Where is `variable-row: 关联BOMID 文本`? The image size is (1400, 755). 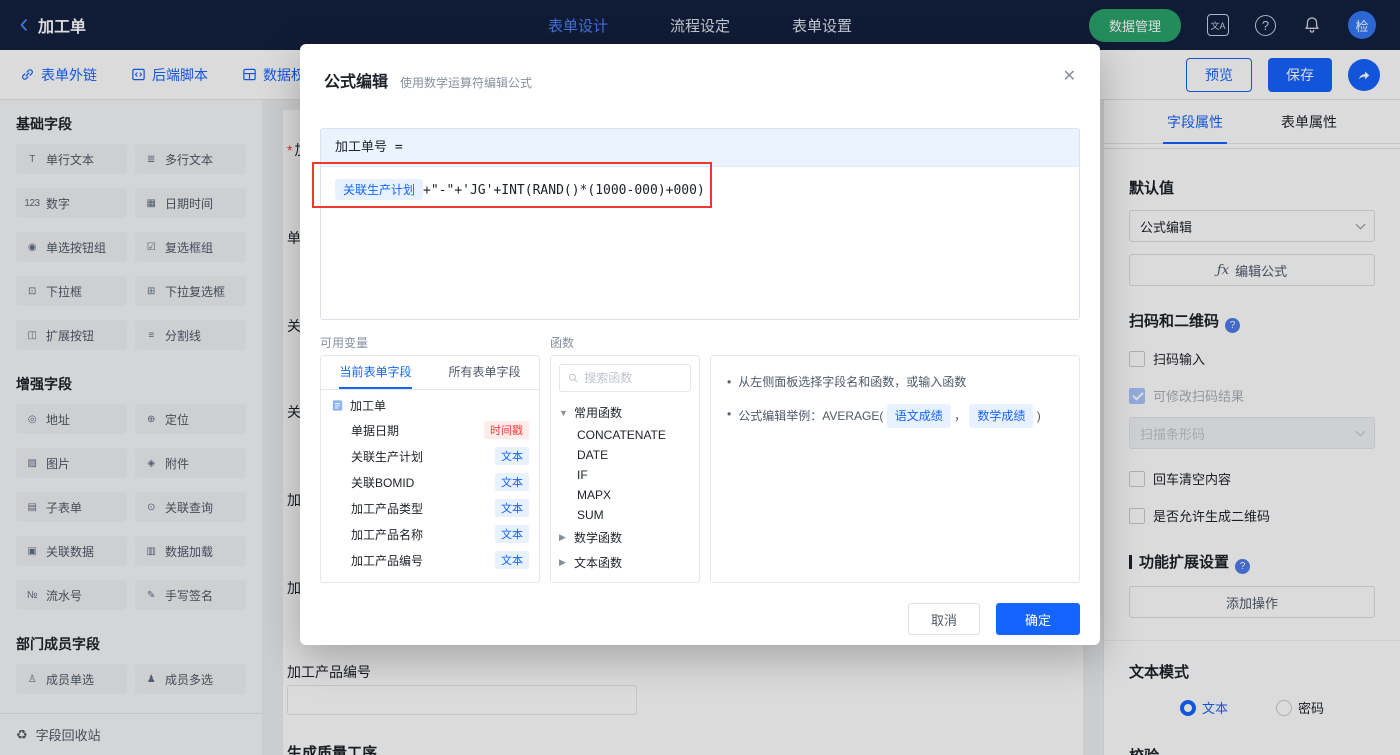 variable-row: 关联BOMID 文本 is located at coordinates (430, 482).